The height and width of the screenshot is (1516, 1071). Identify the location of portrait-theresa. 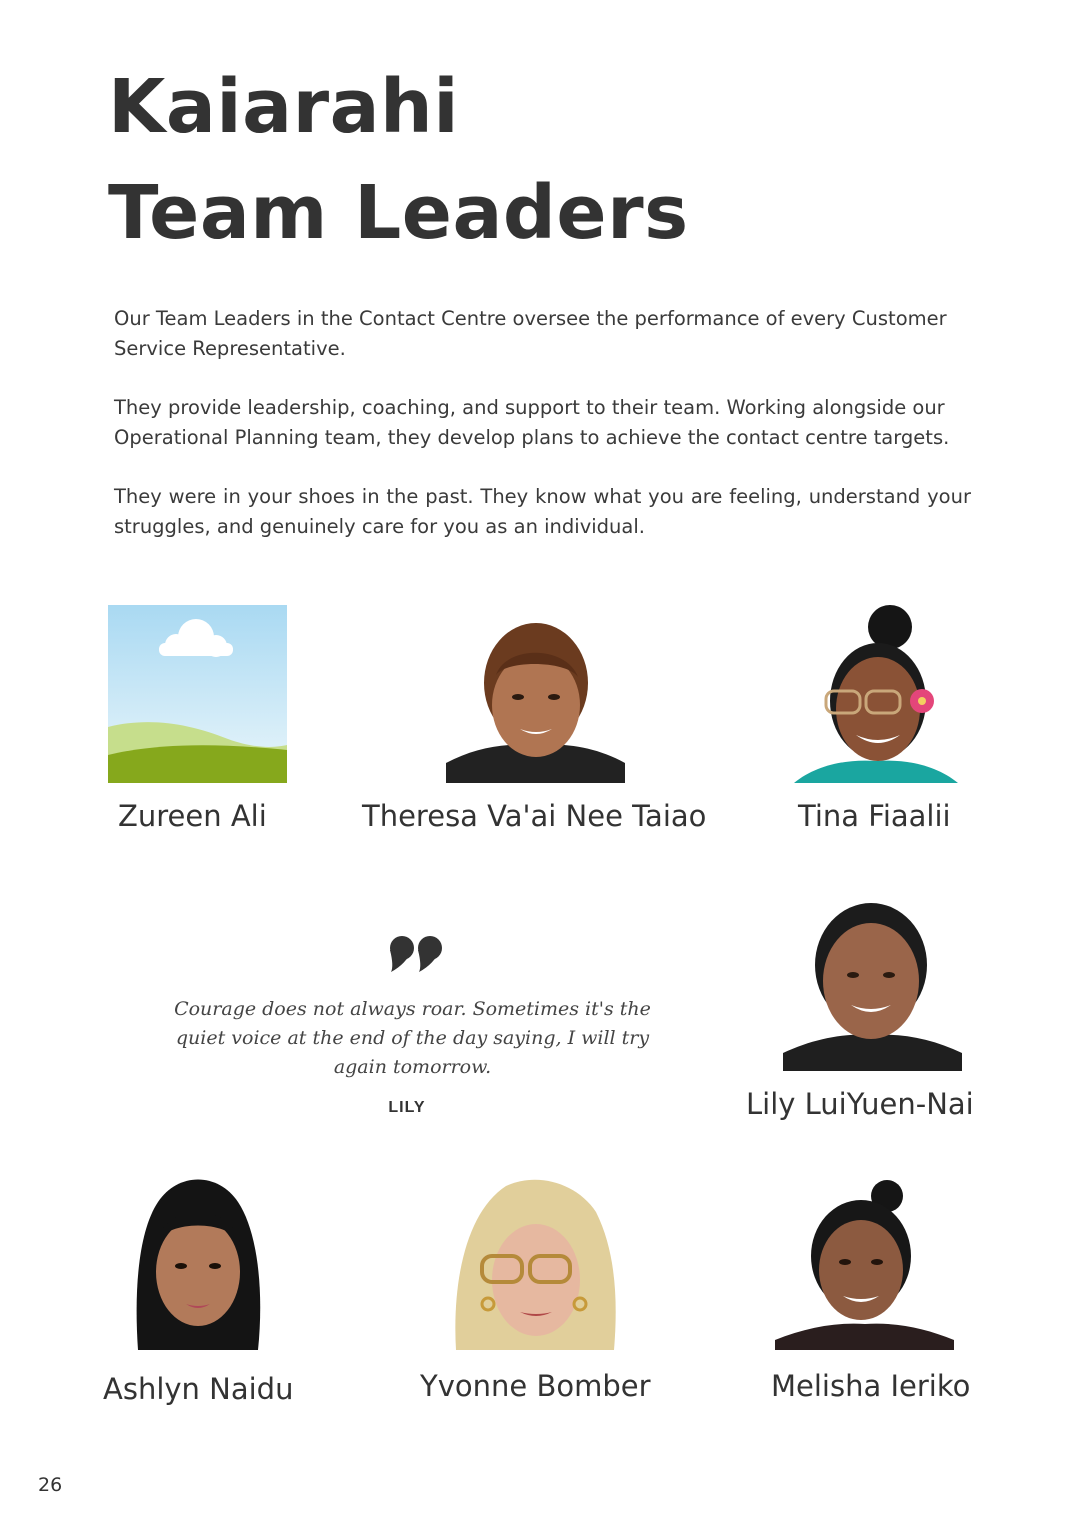
(535, 694).